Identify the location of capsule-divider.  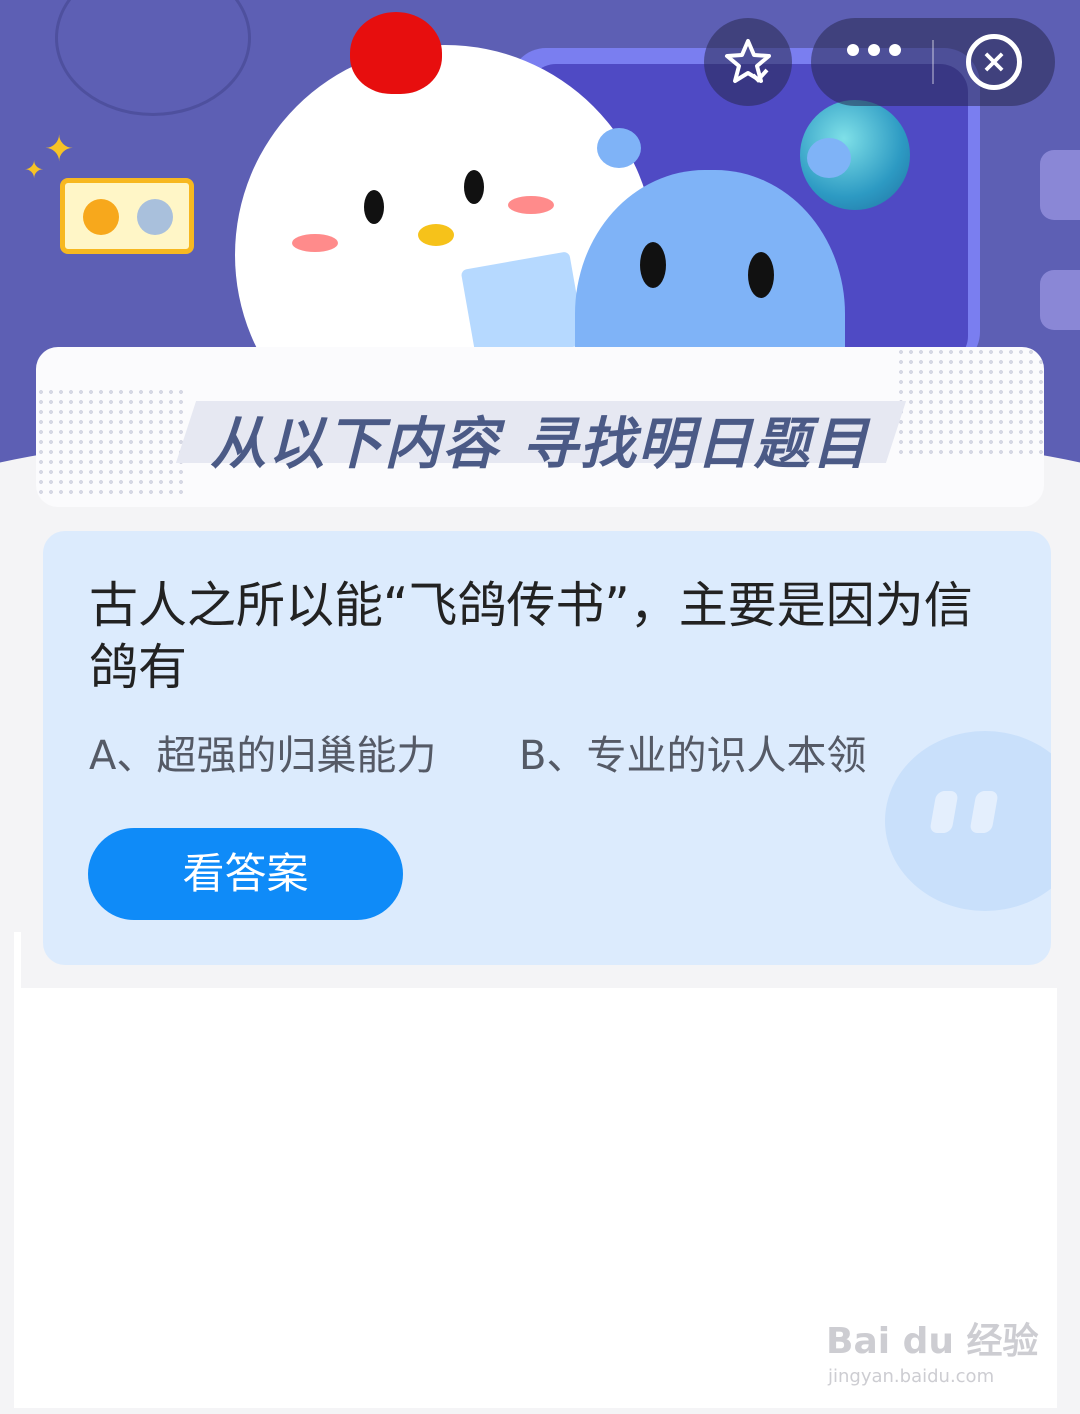
(933, 62).